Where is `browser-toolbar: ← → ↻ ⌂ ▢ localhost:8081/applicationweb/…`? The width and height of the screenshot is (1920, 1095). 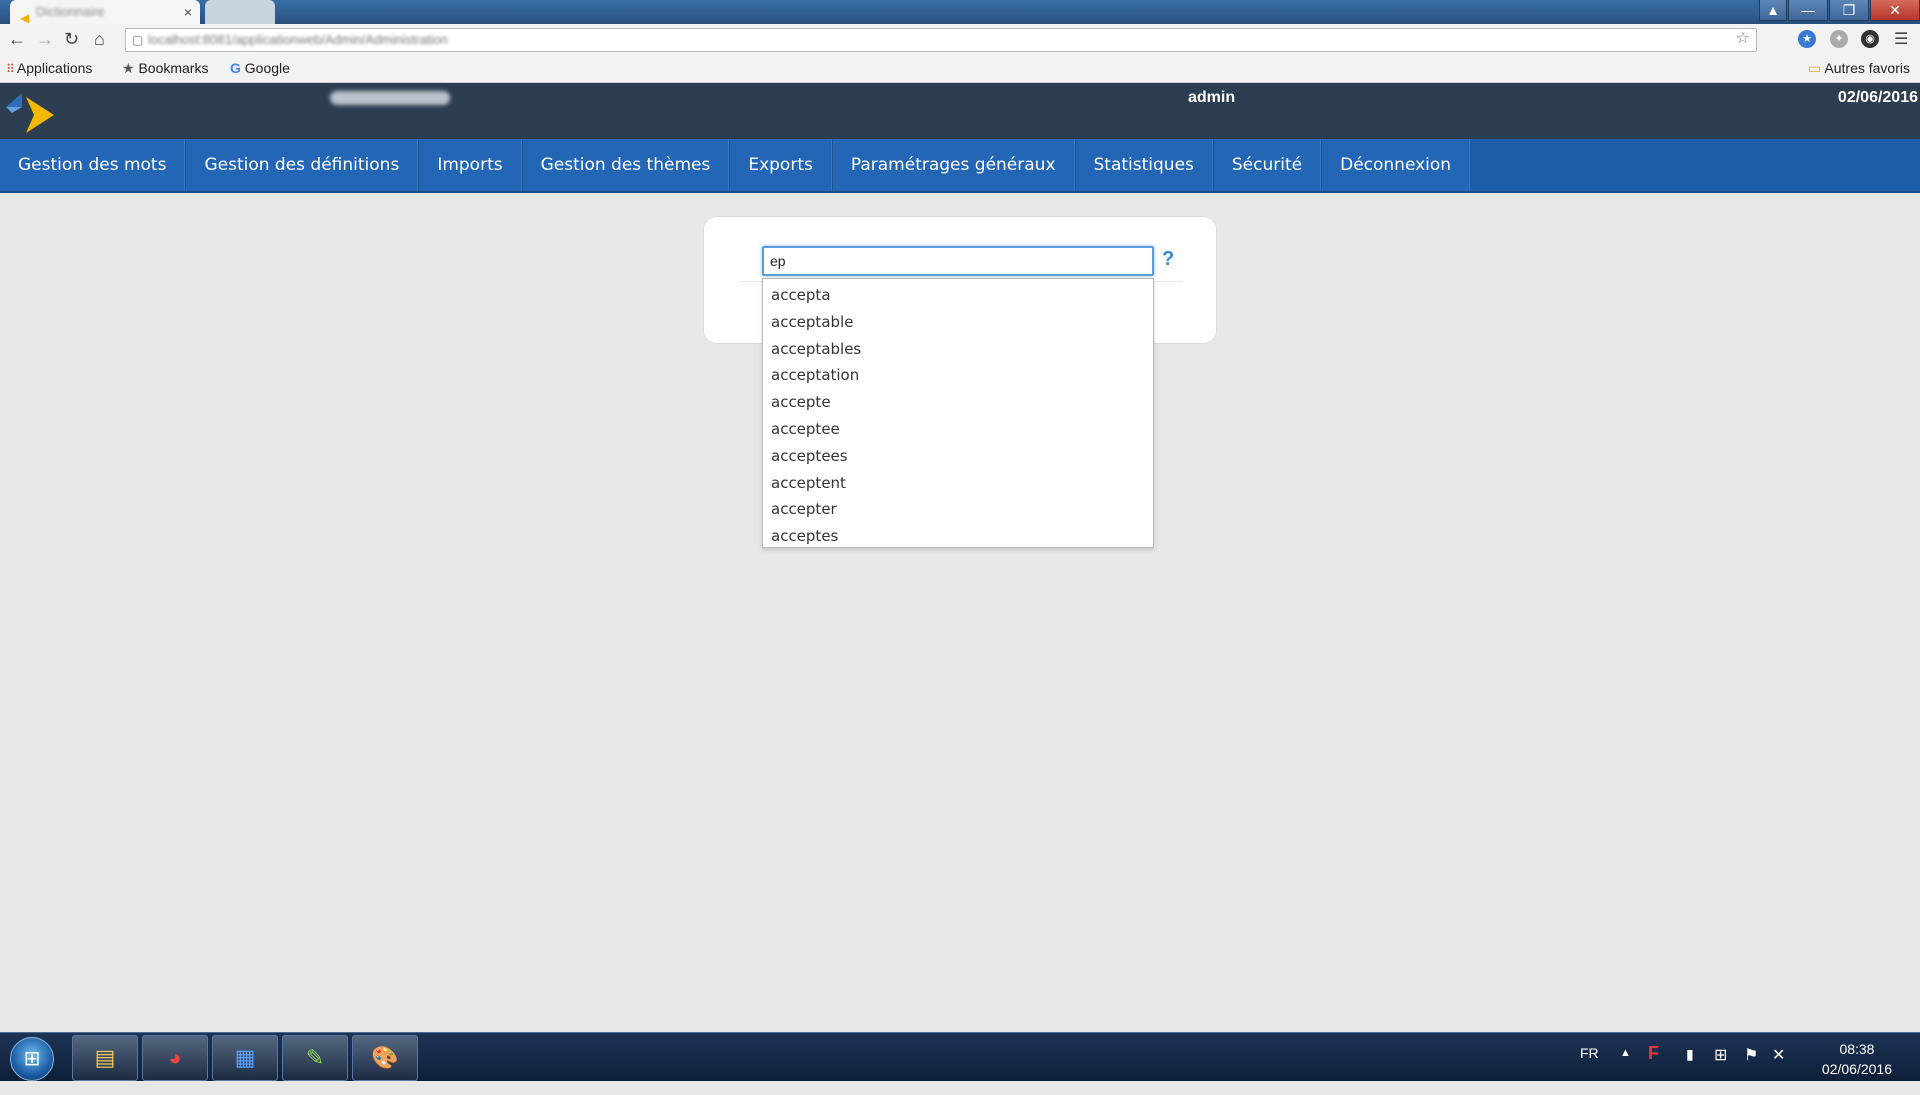
browser-toolbar: ← → ↻ ⌂ ▢ localhost:8081/applicationweb/… is located at coordinates (960, 40).